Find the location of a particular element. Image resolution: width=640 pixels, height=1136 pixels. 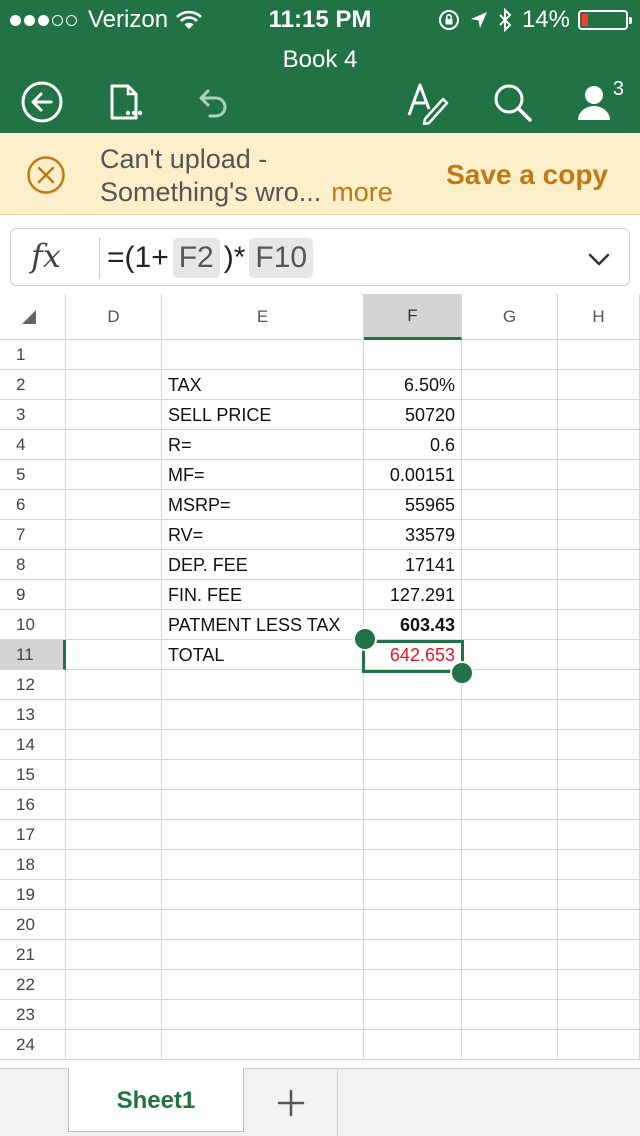

cell-value: 17141 is located at coordinates (413, 565).